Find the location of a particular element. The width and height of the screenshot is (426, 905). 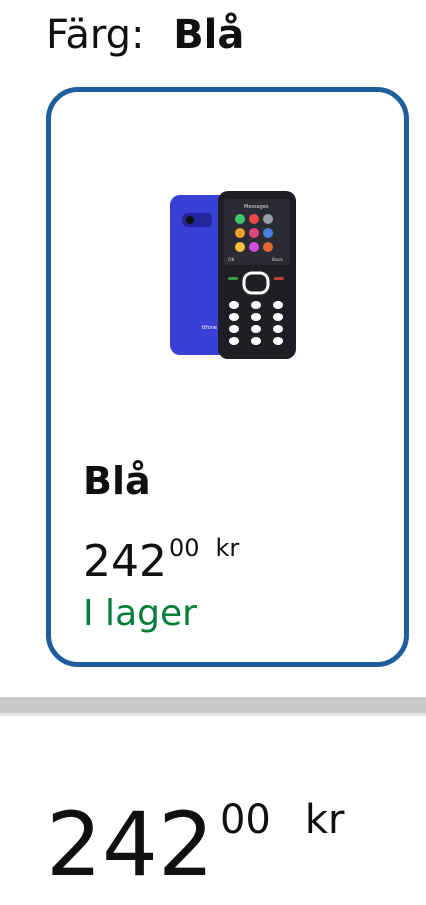

color-label: Färg: is located at coordinates (95, 35).